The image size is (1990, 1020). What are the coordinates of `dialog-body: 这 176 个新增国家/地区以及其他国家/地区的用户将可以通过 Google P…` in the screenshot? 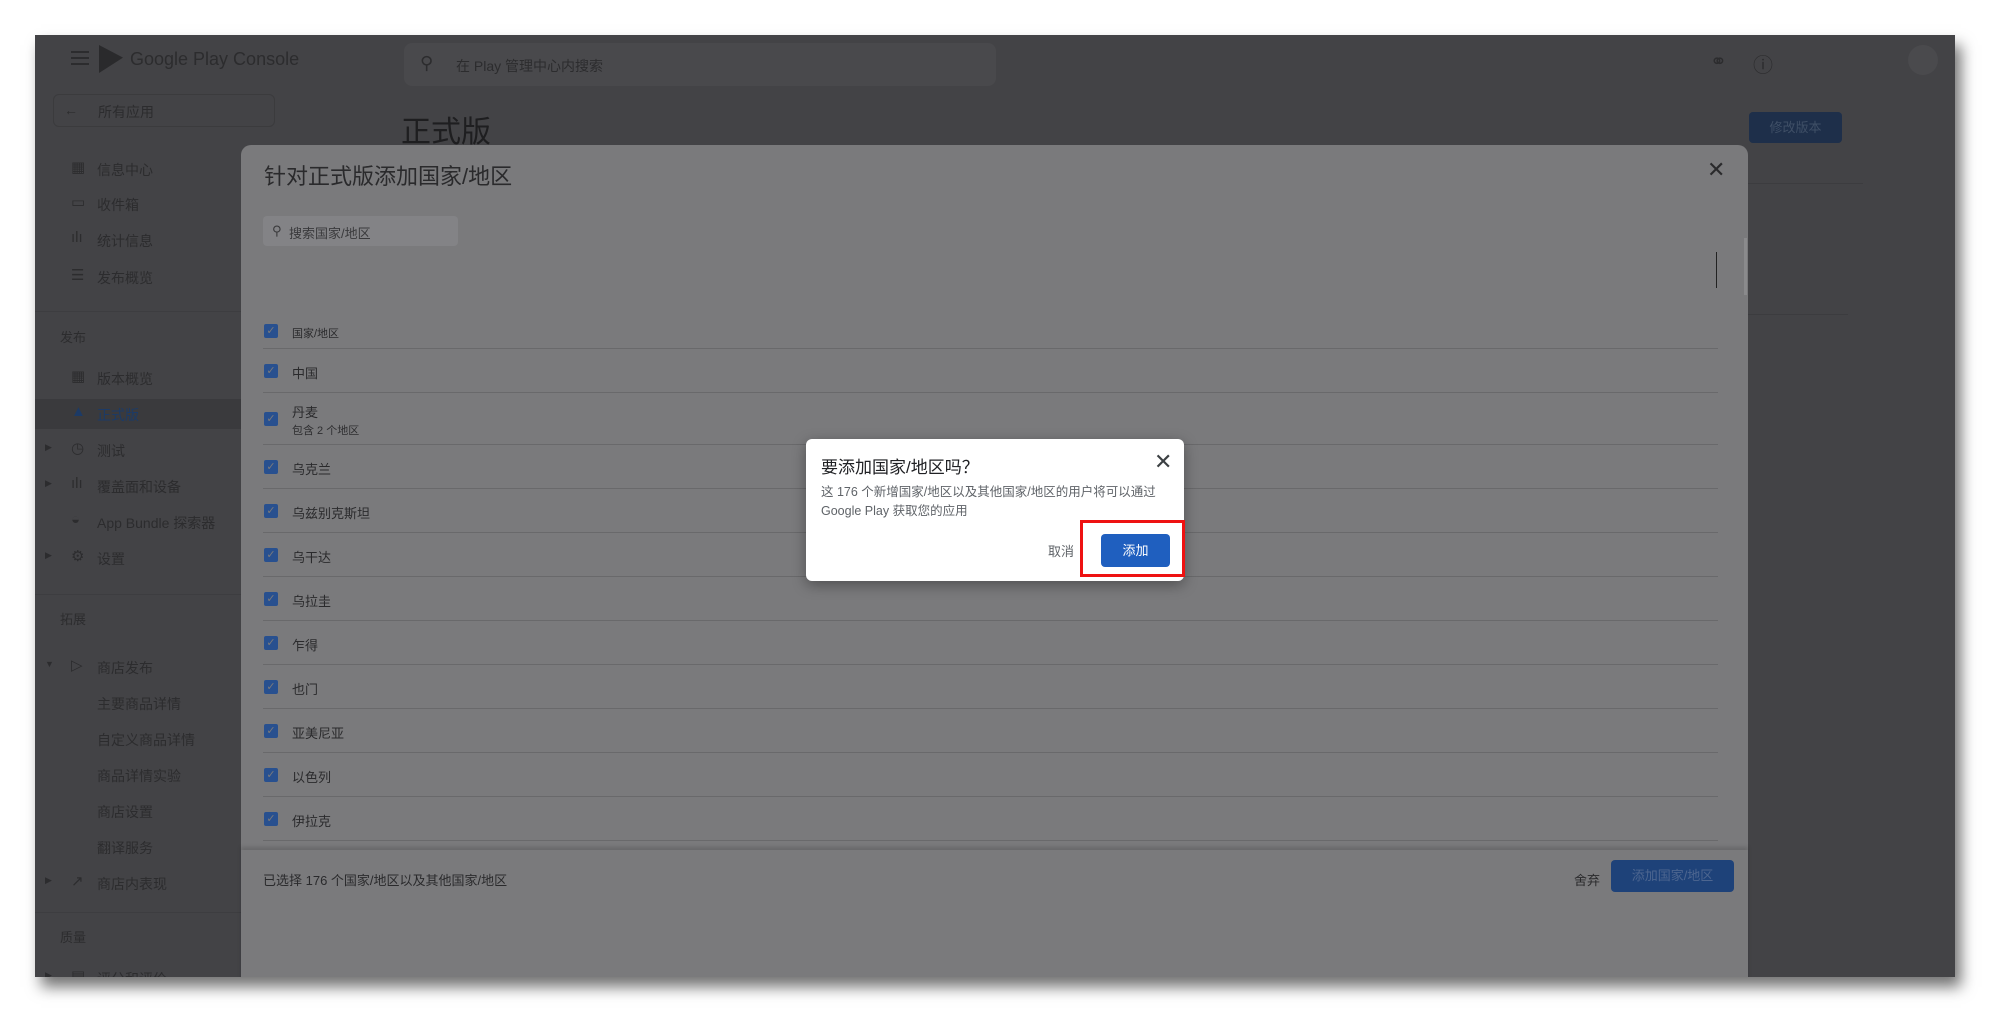 It's located at (988, 501).